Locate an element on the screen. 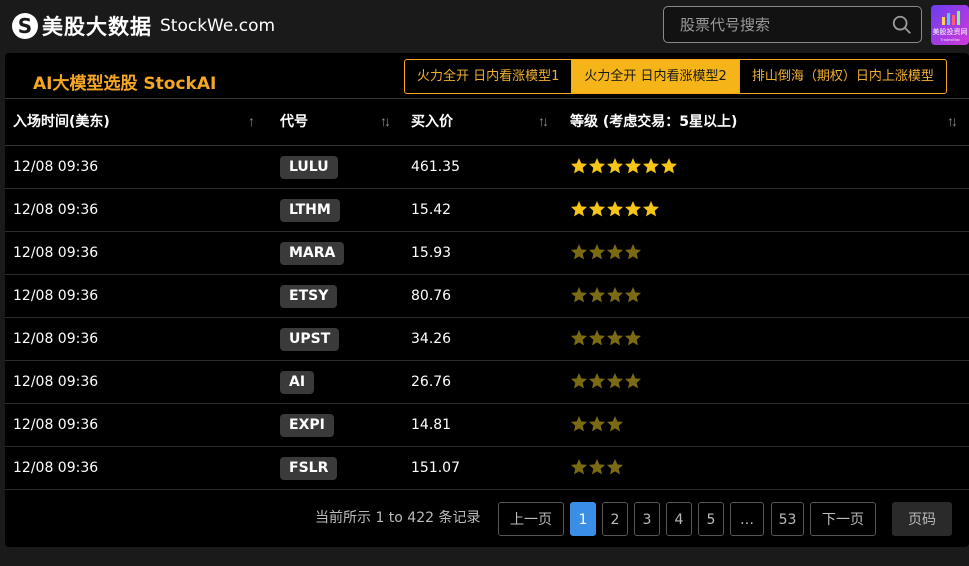 Image resolution: width=969 pixels, height=566 pixels. column-header-code: 代号 is located at coordinates (294, 122).